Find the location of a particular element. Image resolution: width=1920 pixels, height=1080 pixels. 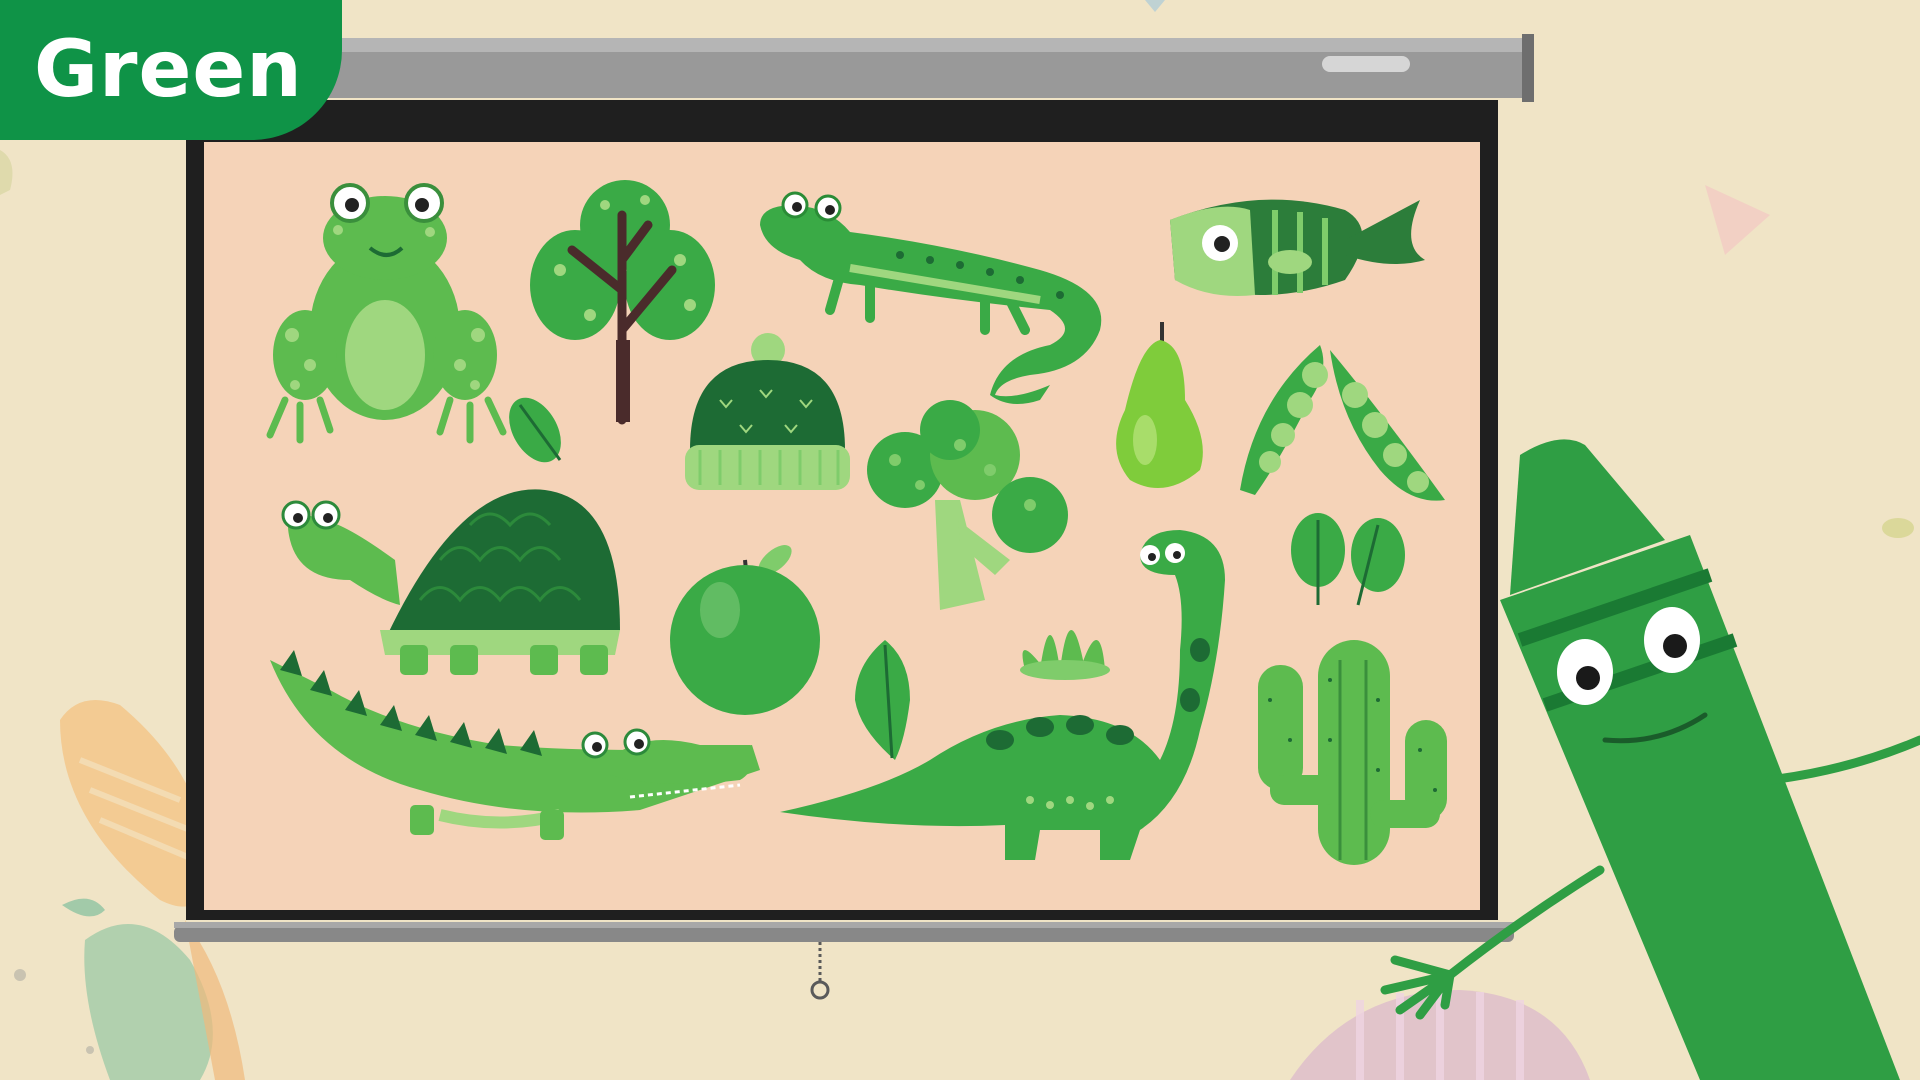

pull-cord-icon is located at coordinates (820, 971).